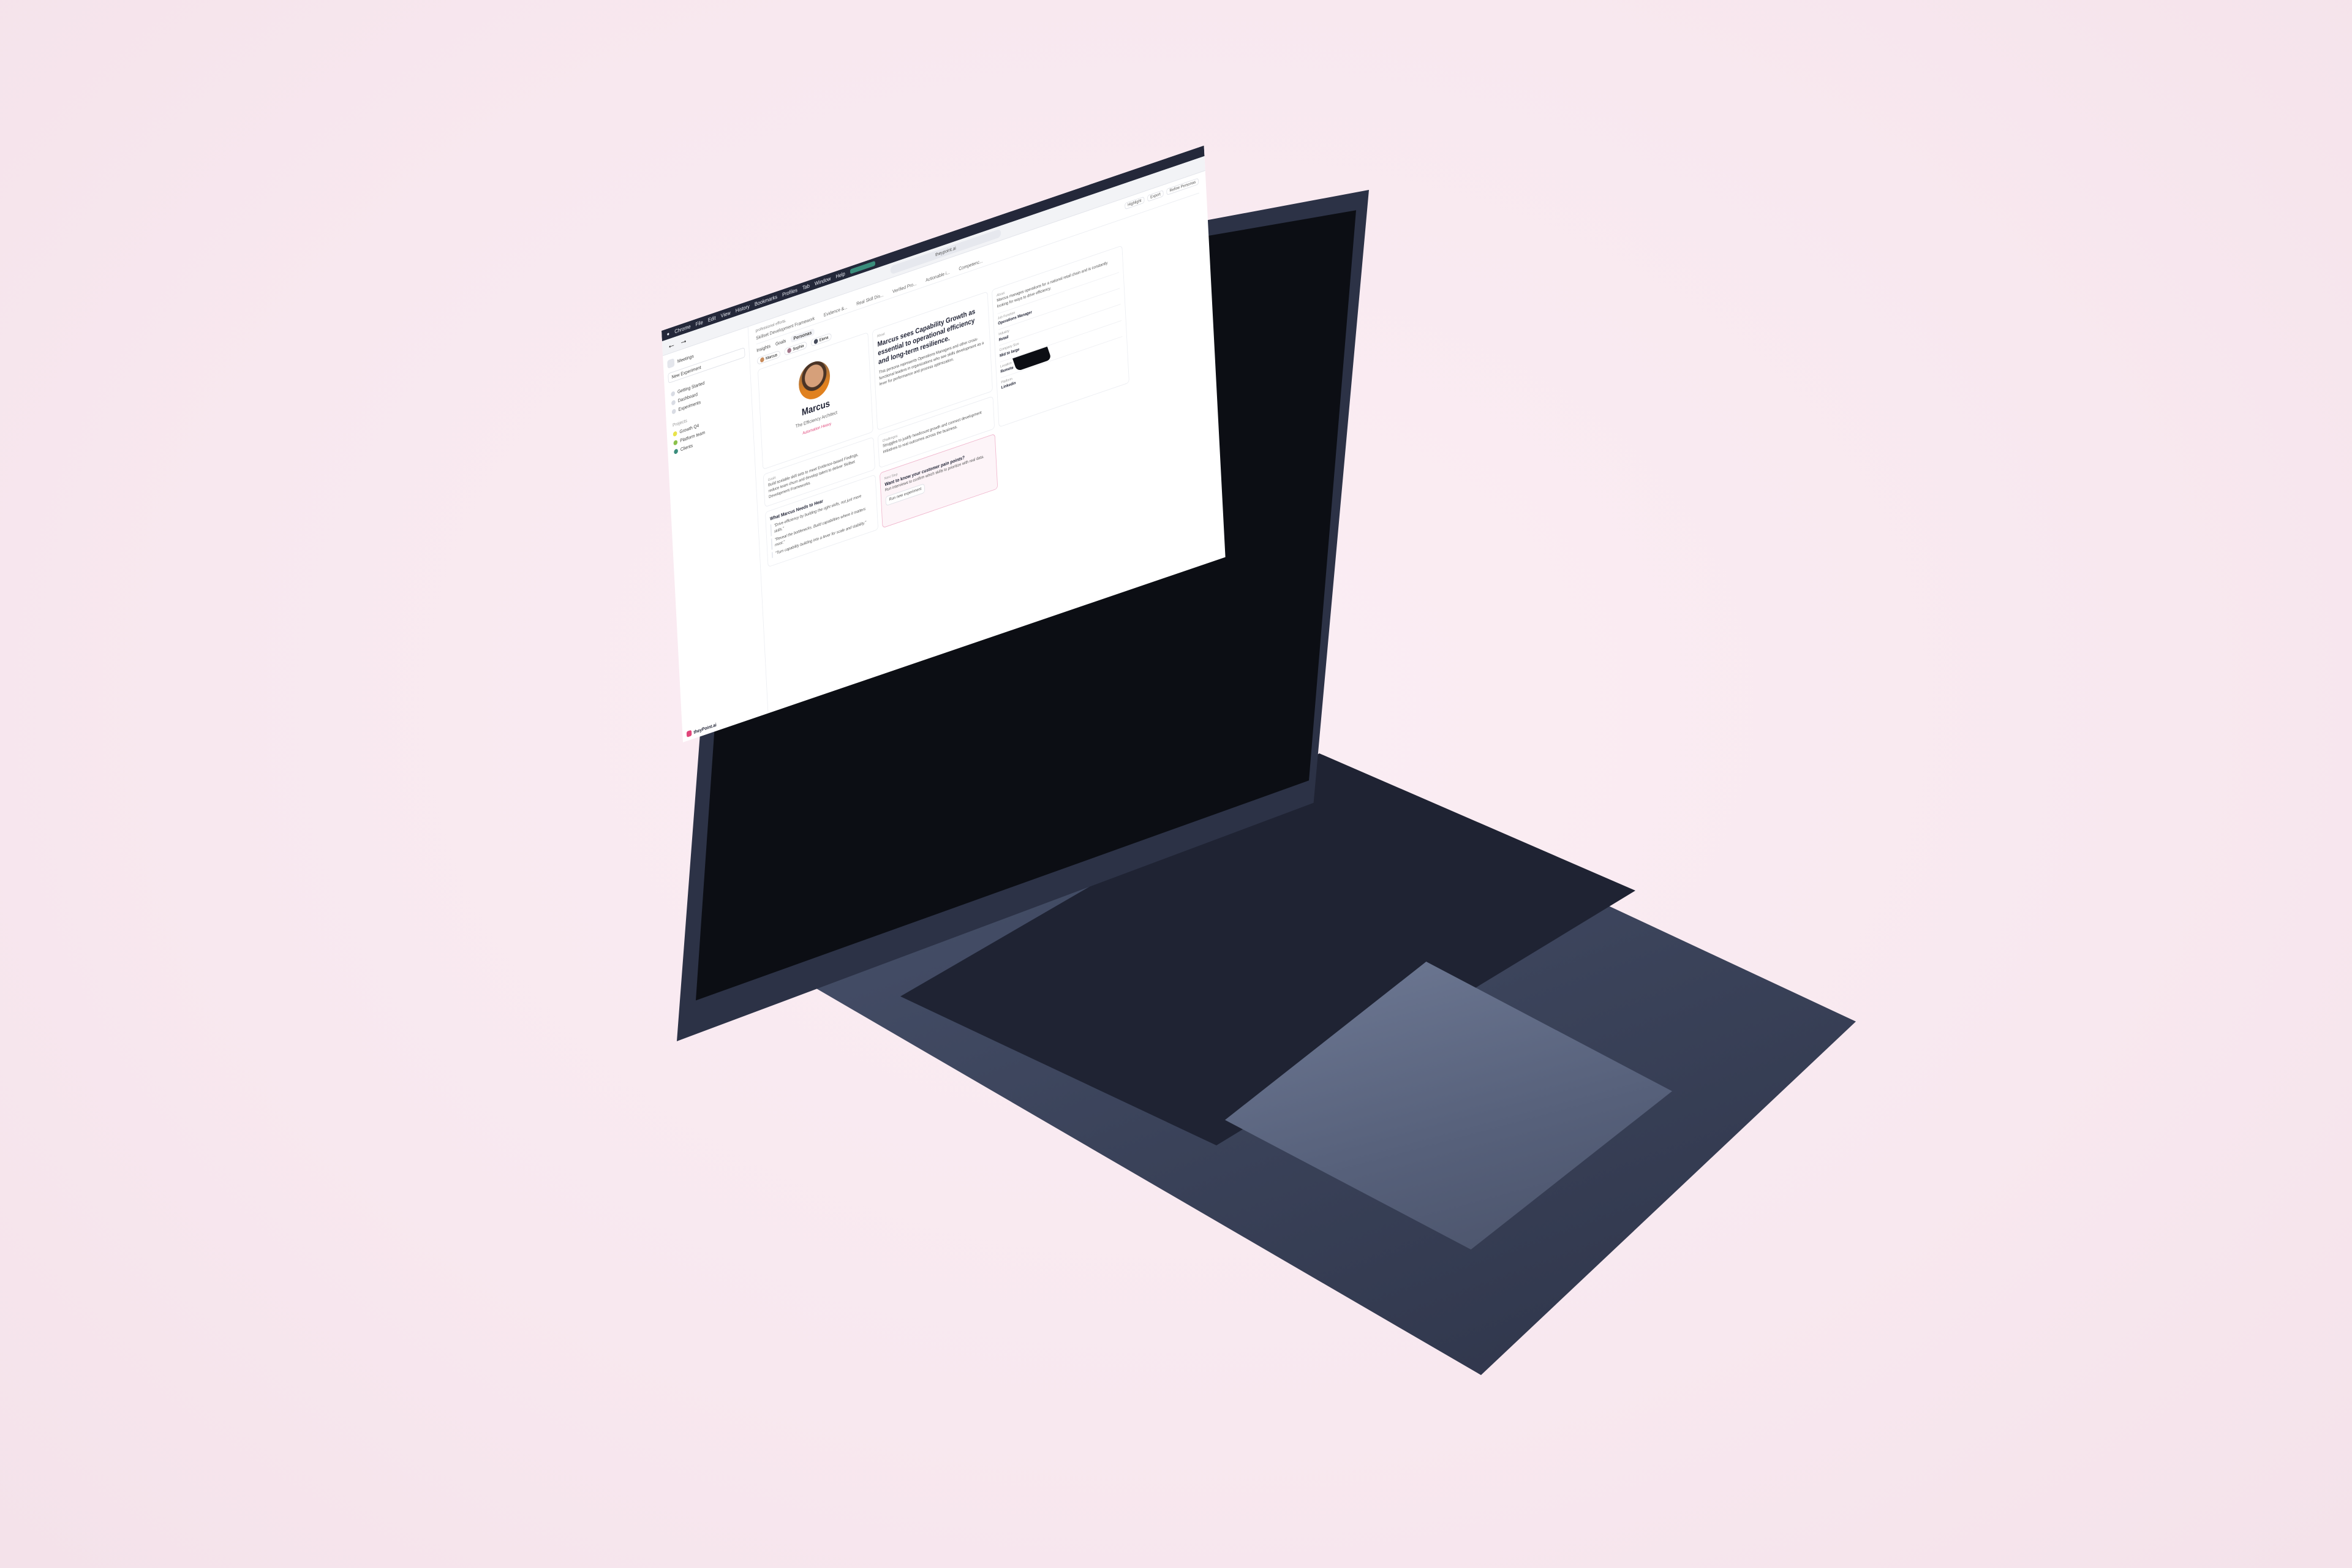  What do you see at coordinates (814, 380) in the screenshot?
I see `persona-avatar` at bounding box center [814, 380].